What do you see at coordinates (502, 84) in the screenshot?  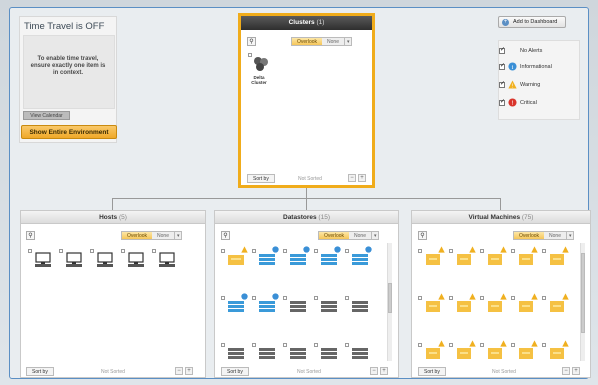 I see `warning-checkbox` at bounding box center [502, 84].